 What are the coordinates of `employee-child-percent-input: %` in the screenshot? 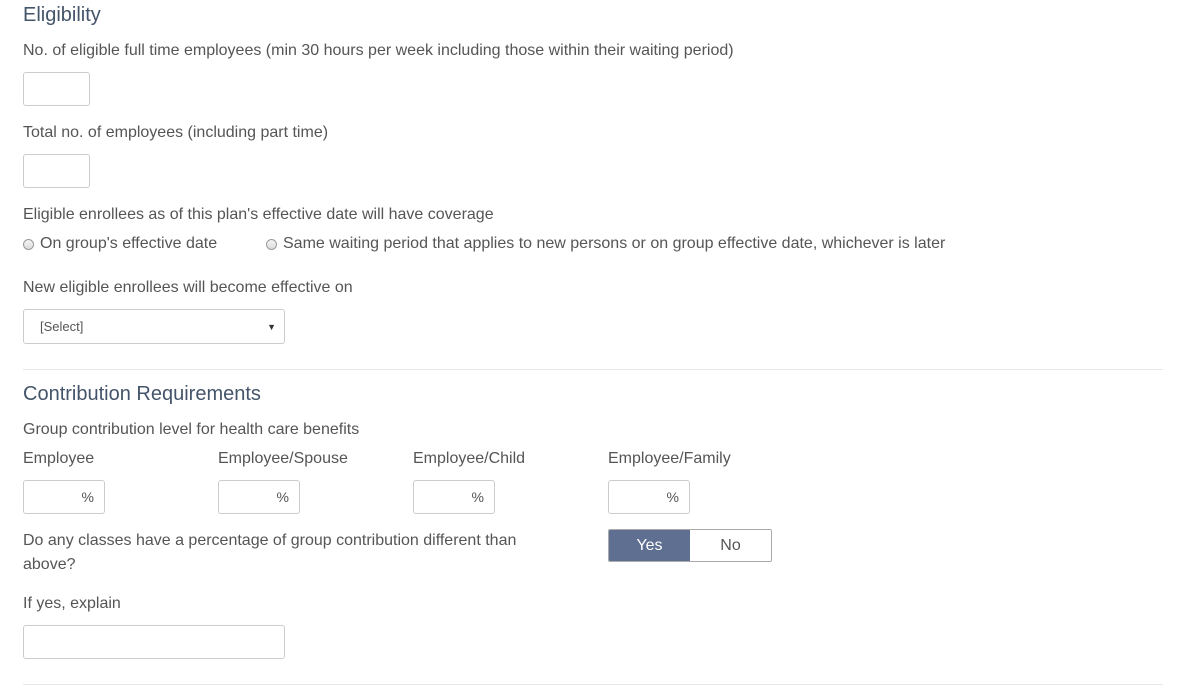 It's located at (454, 497).